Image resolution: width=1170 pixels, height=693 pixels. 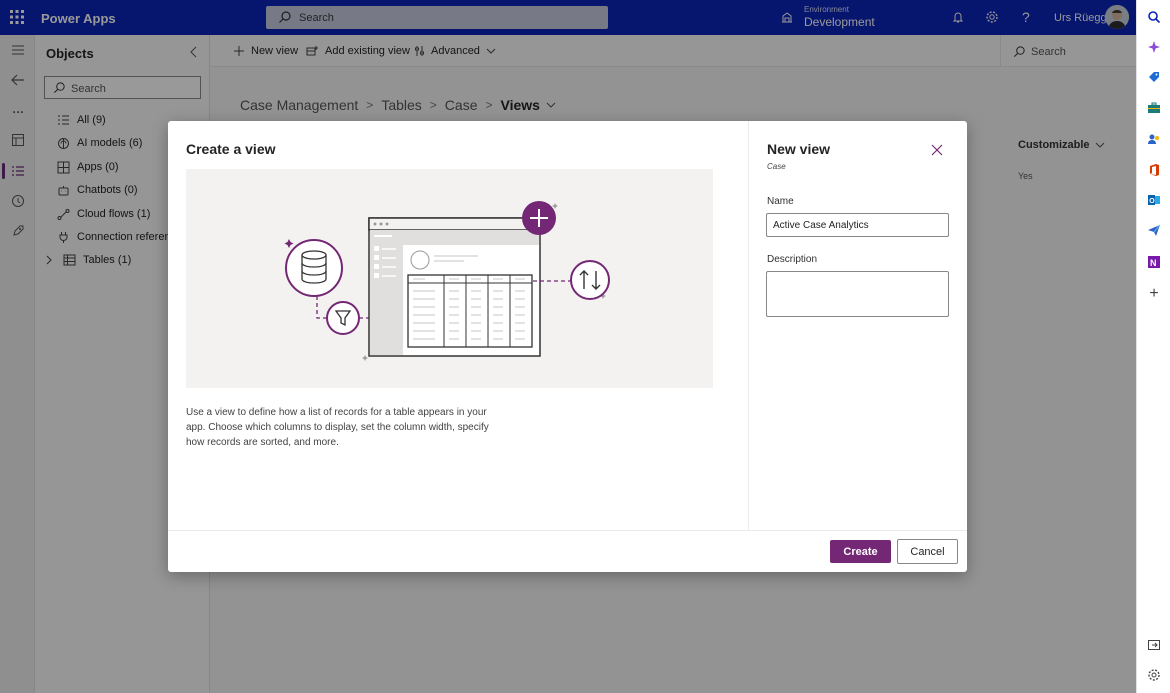 What do you see at coordinates (1154, 108) in the screenshot?
I see `briefcase-icon` at bounding box center [1154, 108].